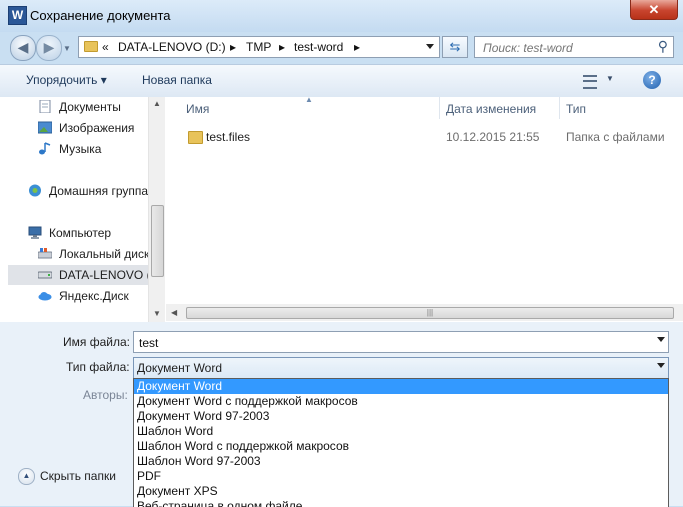 The height and width of the screenshot is (507, 683). I want to click on close-button: ✕, so click(654, 10).